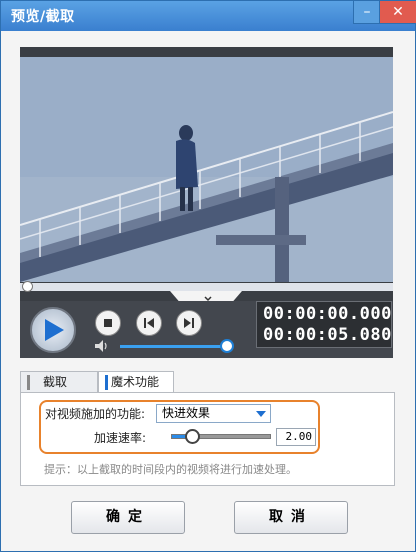  I want to click on seek-thumb, so click(27, 286).